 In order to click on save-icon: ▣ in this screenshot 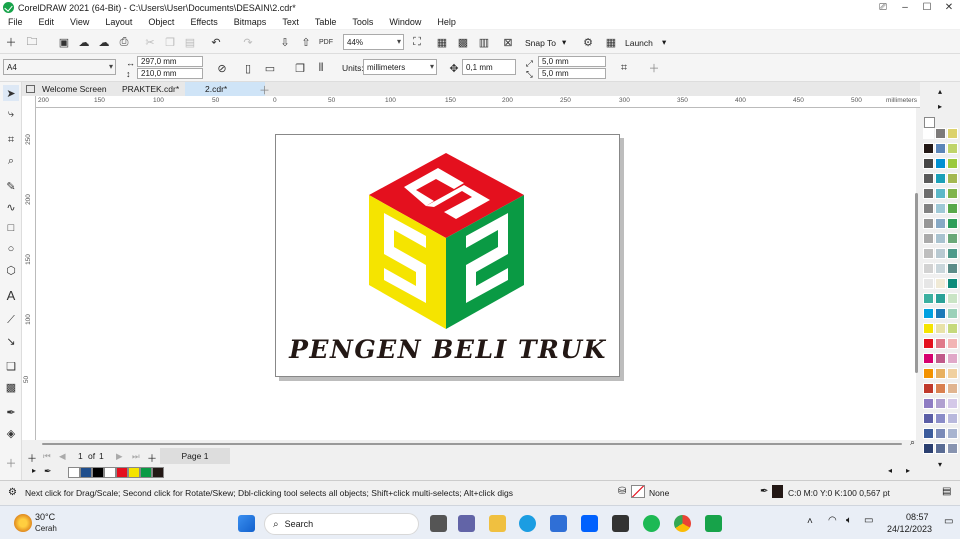, I will do `click(64, 42)`.